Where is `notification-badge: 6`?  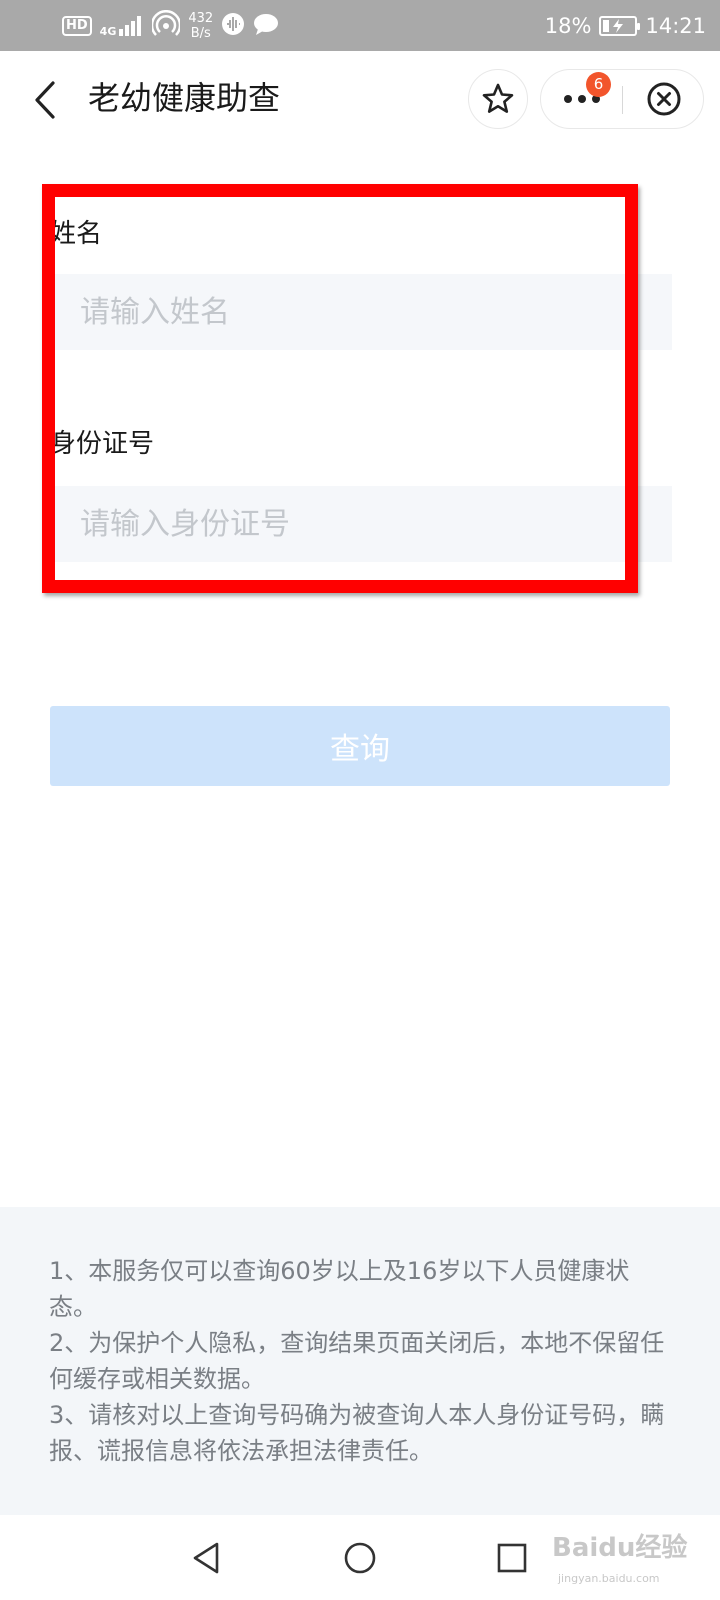 notification-badge: 6 is located at coordinates (598, 84).